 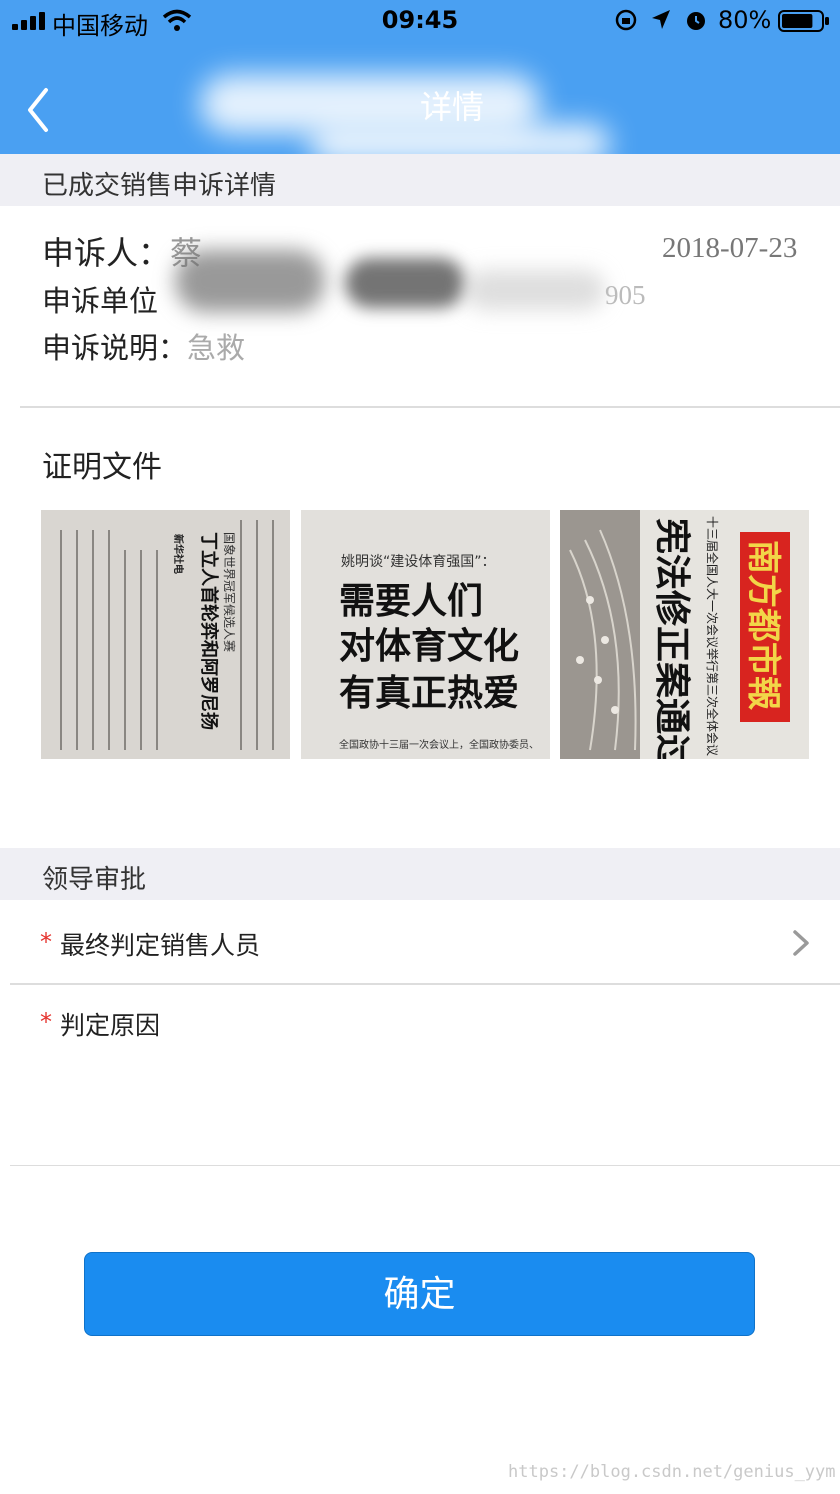 What do you see at coordinates (745, 20) in the screenshot?
I see `battery-percent: 80%` at bounding box center [745, 20].